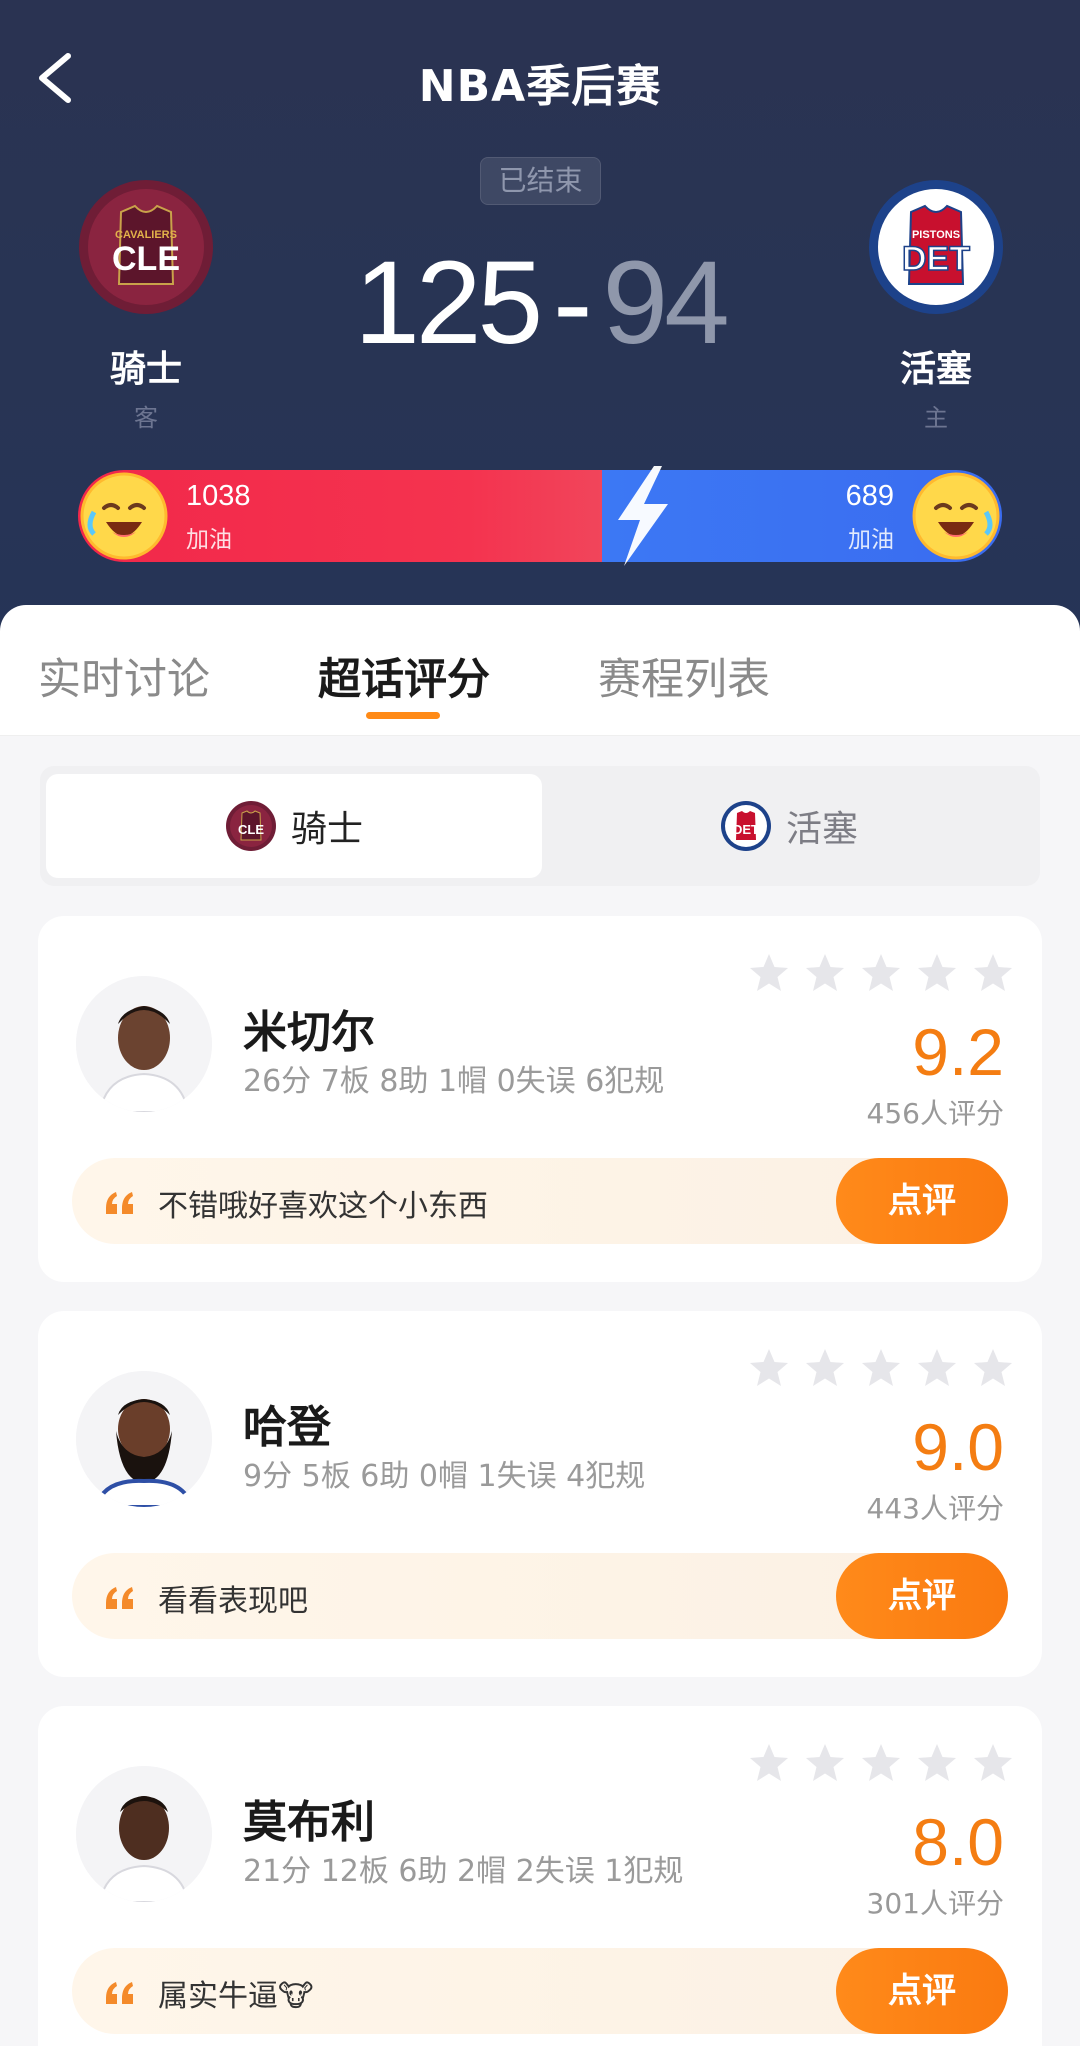 The image size is (1080, 2046). I want to click on right-score: 94, so click(665, 303).